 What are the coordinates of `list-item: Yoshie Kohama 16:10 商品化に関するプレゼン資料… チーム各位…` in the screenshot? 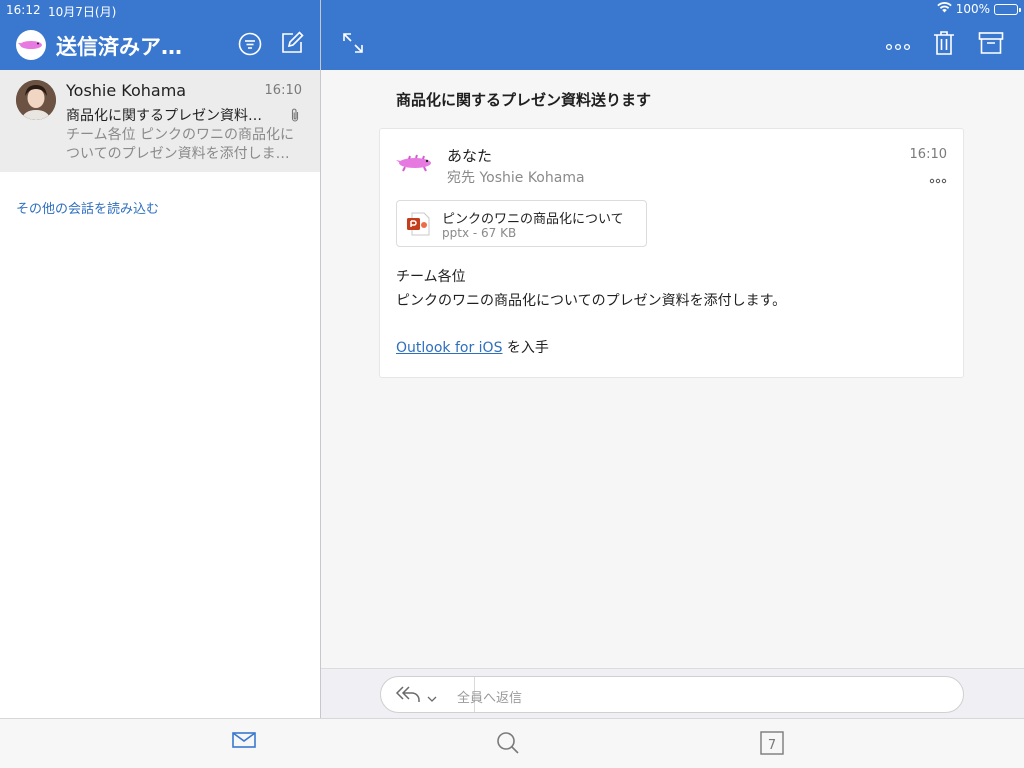 It's located at (160, 121).